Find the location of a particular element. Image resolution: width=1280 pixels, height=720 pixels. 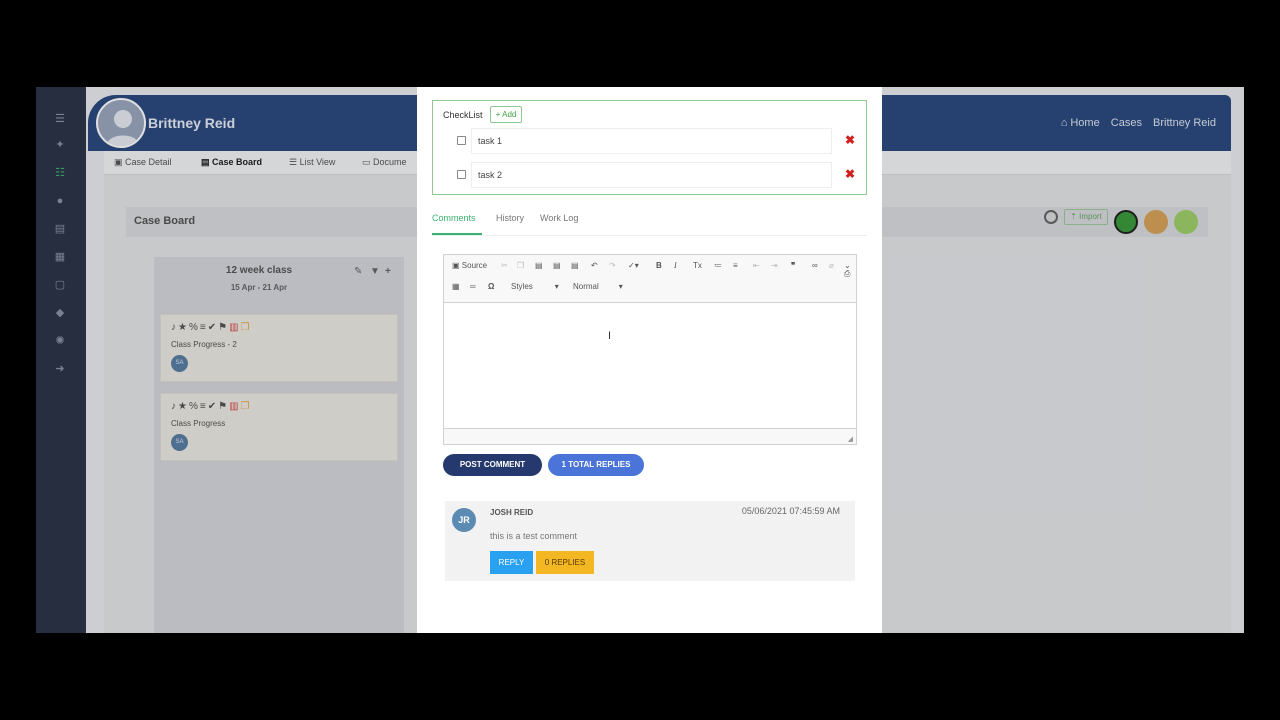

redo-icon: ↷ is located at coordinates (612, 265).